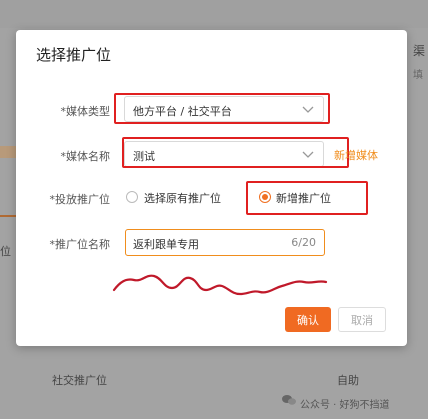 The image size is (428, 419). Describe the element at coordinates (79, 380) in the screenshot. I see `background-row-name: 社交推广位` at that location.